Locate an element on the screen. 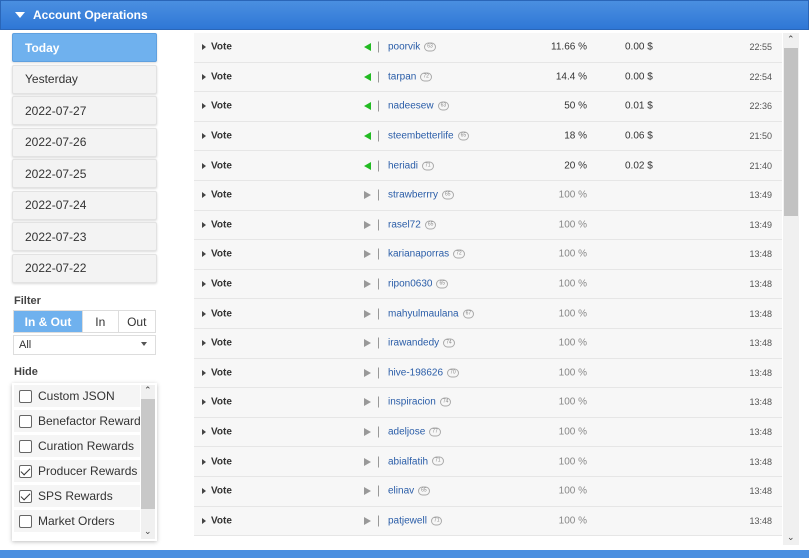 The width and height of the screenshot is (809, 558). date-button: 2022-07-27 is located at coordinates (84, 110).